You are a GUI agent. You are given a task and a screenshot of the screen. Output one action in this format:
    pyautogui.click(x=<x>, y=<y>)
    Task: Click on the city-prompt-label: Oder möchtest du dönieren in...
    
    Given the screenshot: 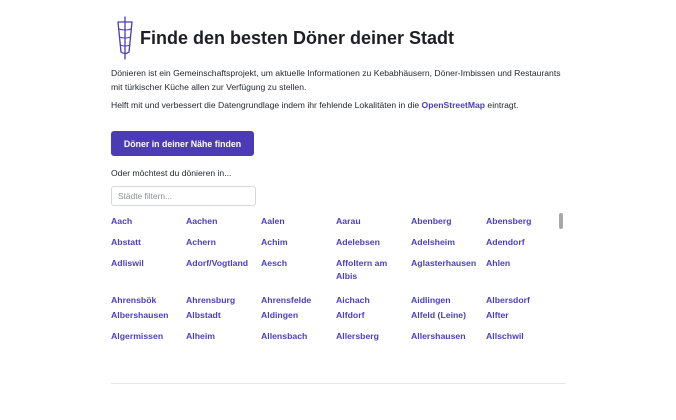 What is the action you would take?
    pyautogui.click(x=171, y=173)
    